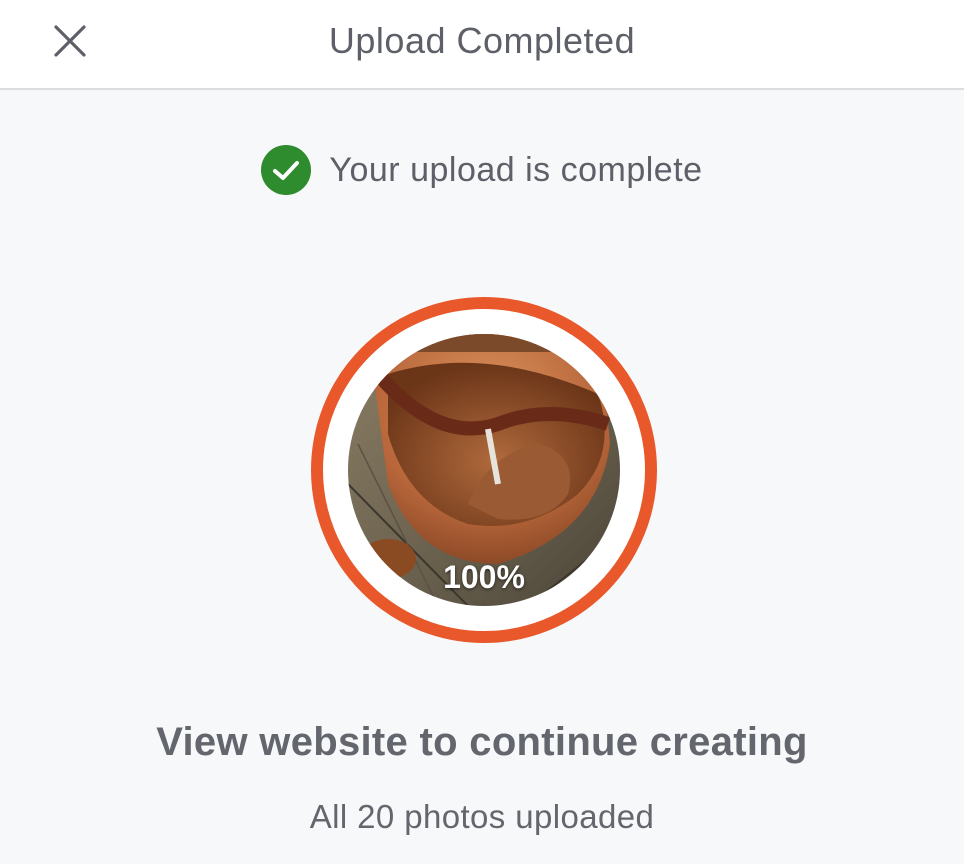  What do you see at coordinates (484, 577) in the screenshot?
I see `progress-percent: 100%` at bounding box center [484, 577].